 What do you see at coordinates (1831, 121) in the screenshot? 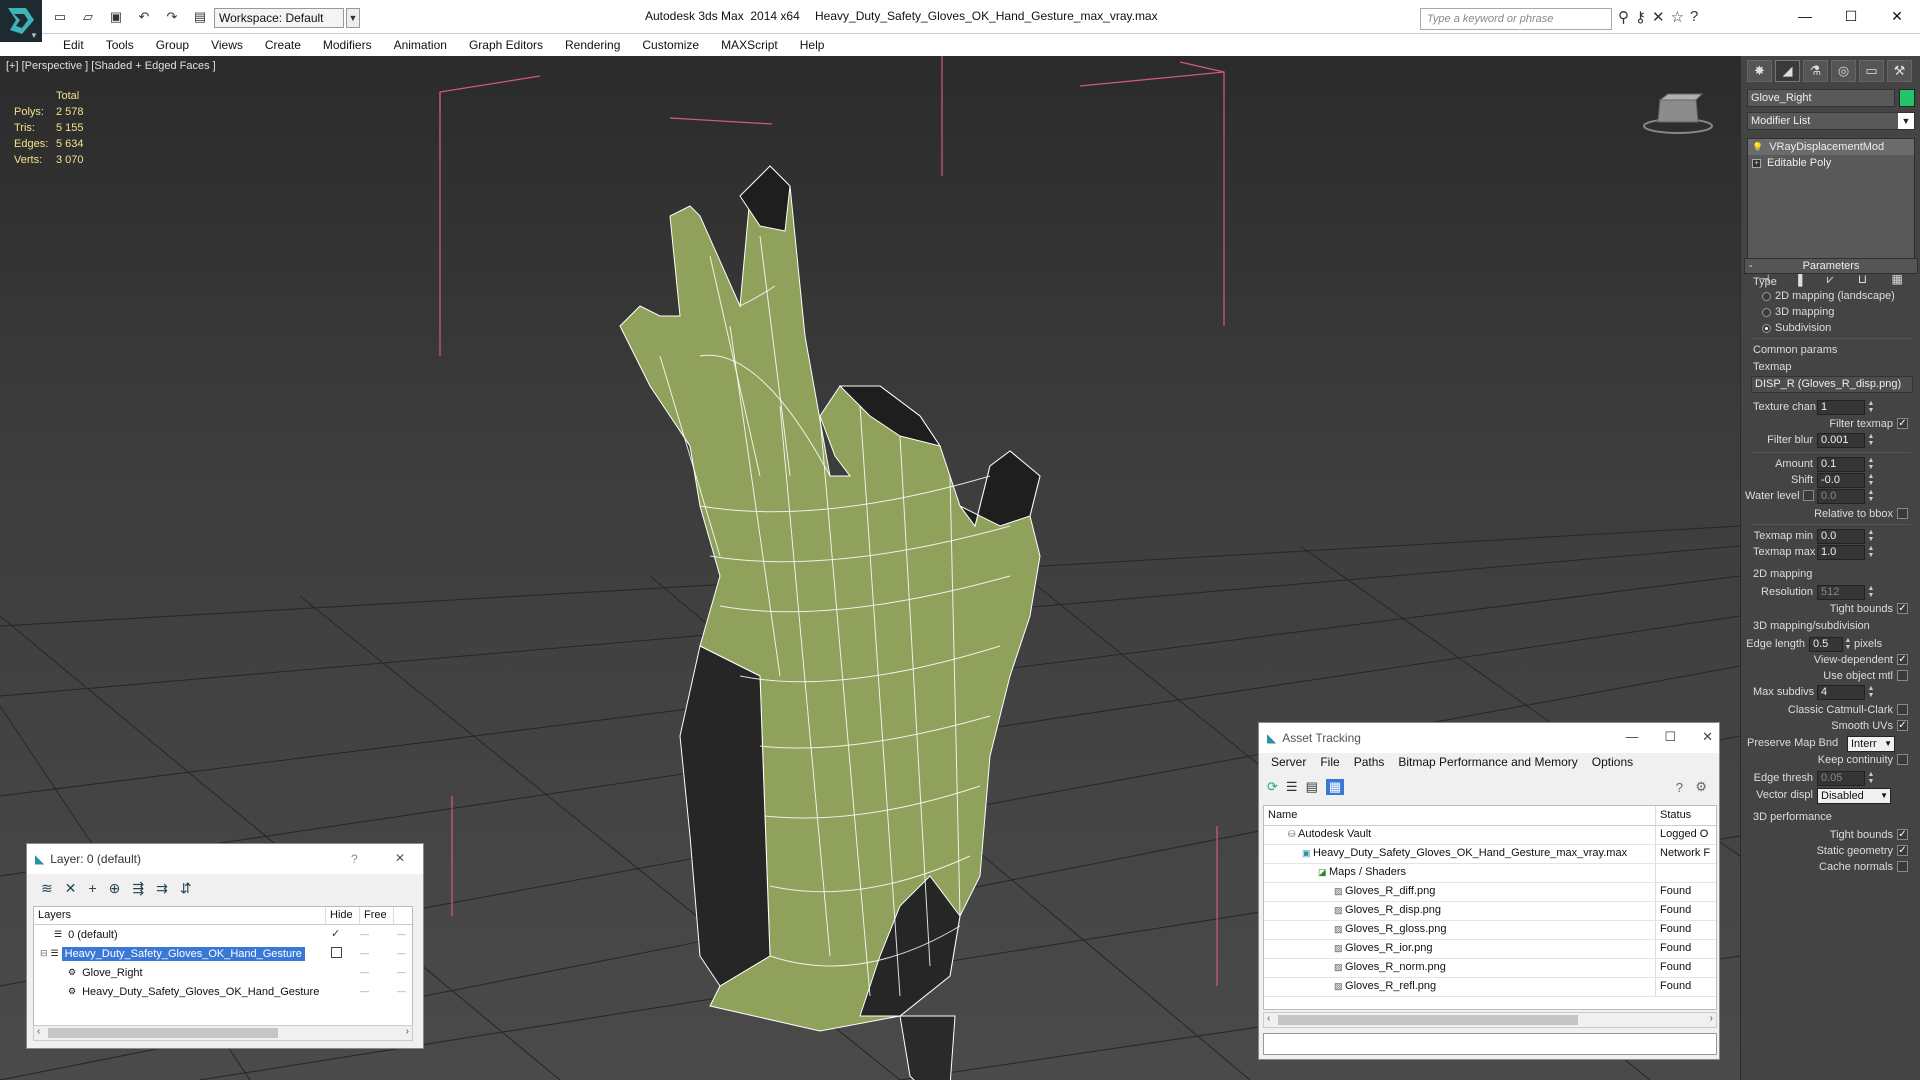
I see `modifier-list-dropdown: Modifier List ▼` at bounding box center [1831, 121].